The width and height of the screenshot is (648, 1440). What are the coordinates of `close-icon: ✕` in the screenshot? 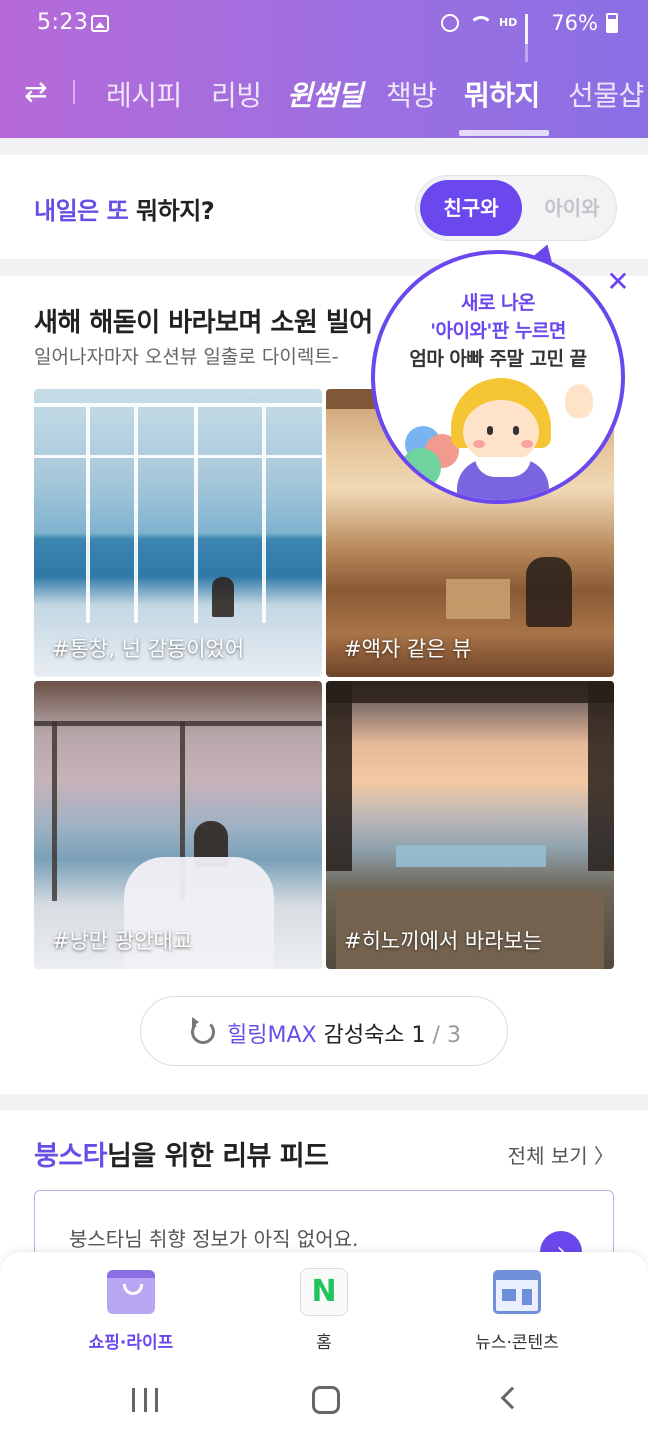 It's located at (618, 282).